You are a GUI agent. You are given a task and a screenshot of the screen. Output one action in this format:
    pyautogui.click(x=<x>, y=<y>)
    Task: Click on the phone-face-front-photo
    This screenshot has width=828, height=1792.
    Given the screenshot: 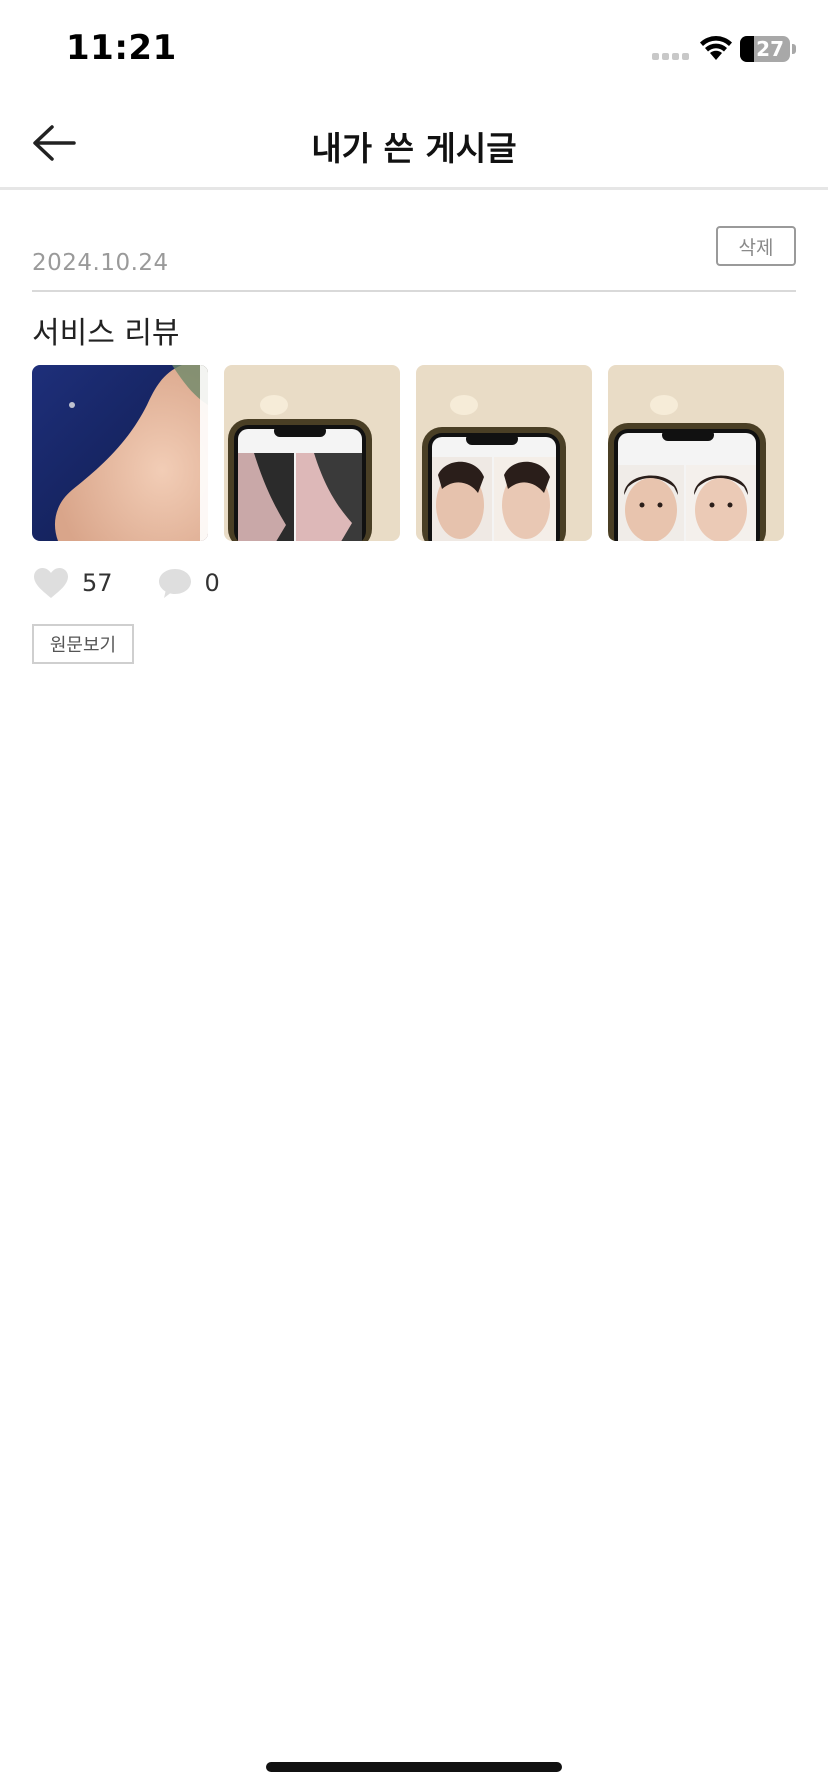 What is the action you would take?
    pyautogui.click(x=696, y=453)
    